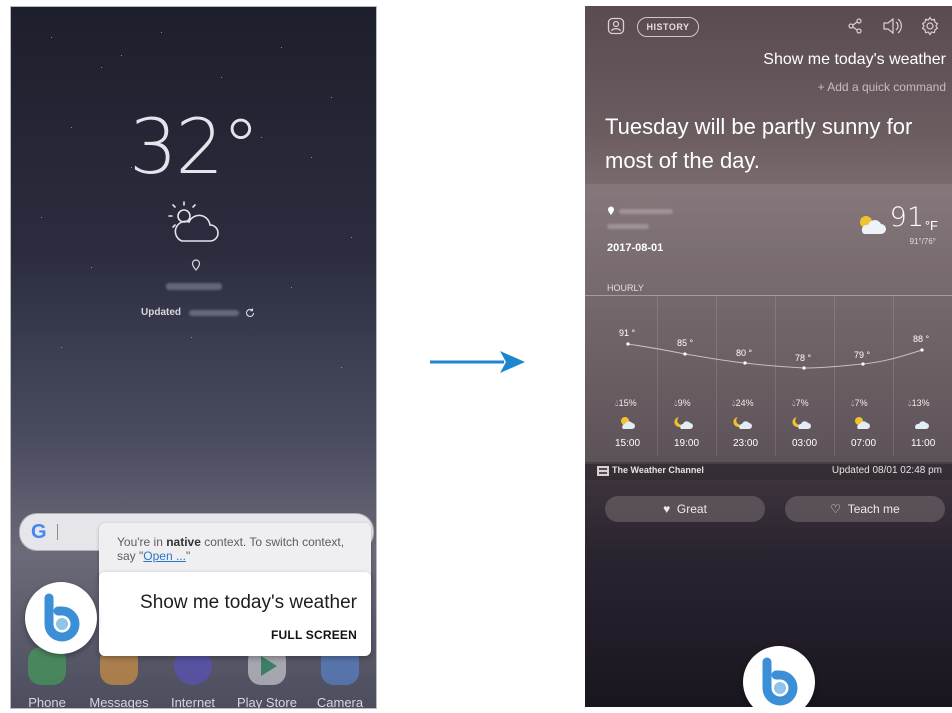  I want to click on hour-time-1: 15:00, so click(628, 443).